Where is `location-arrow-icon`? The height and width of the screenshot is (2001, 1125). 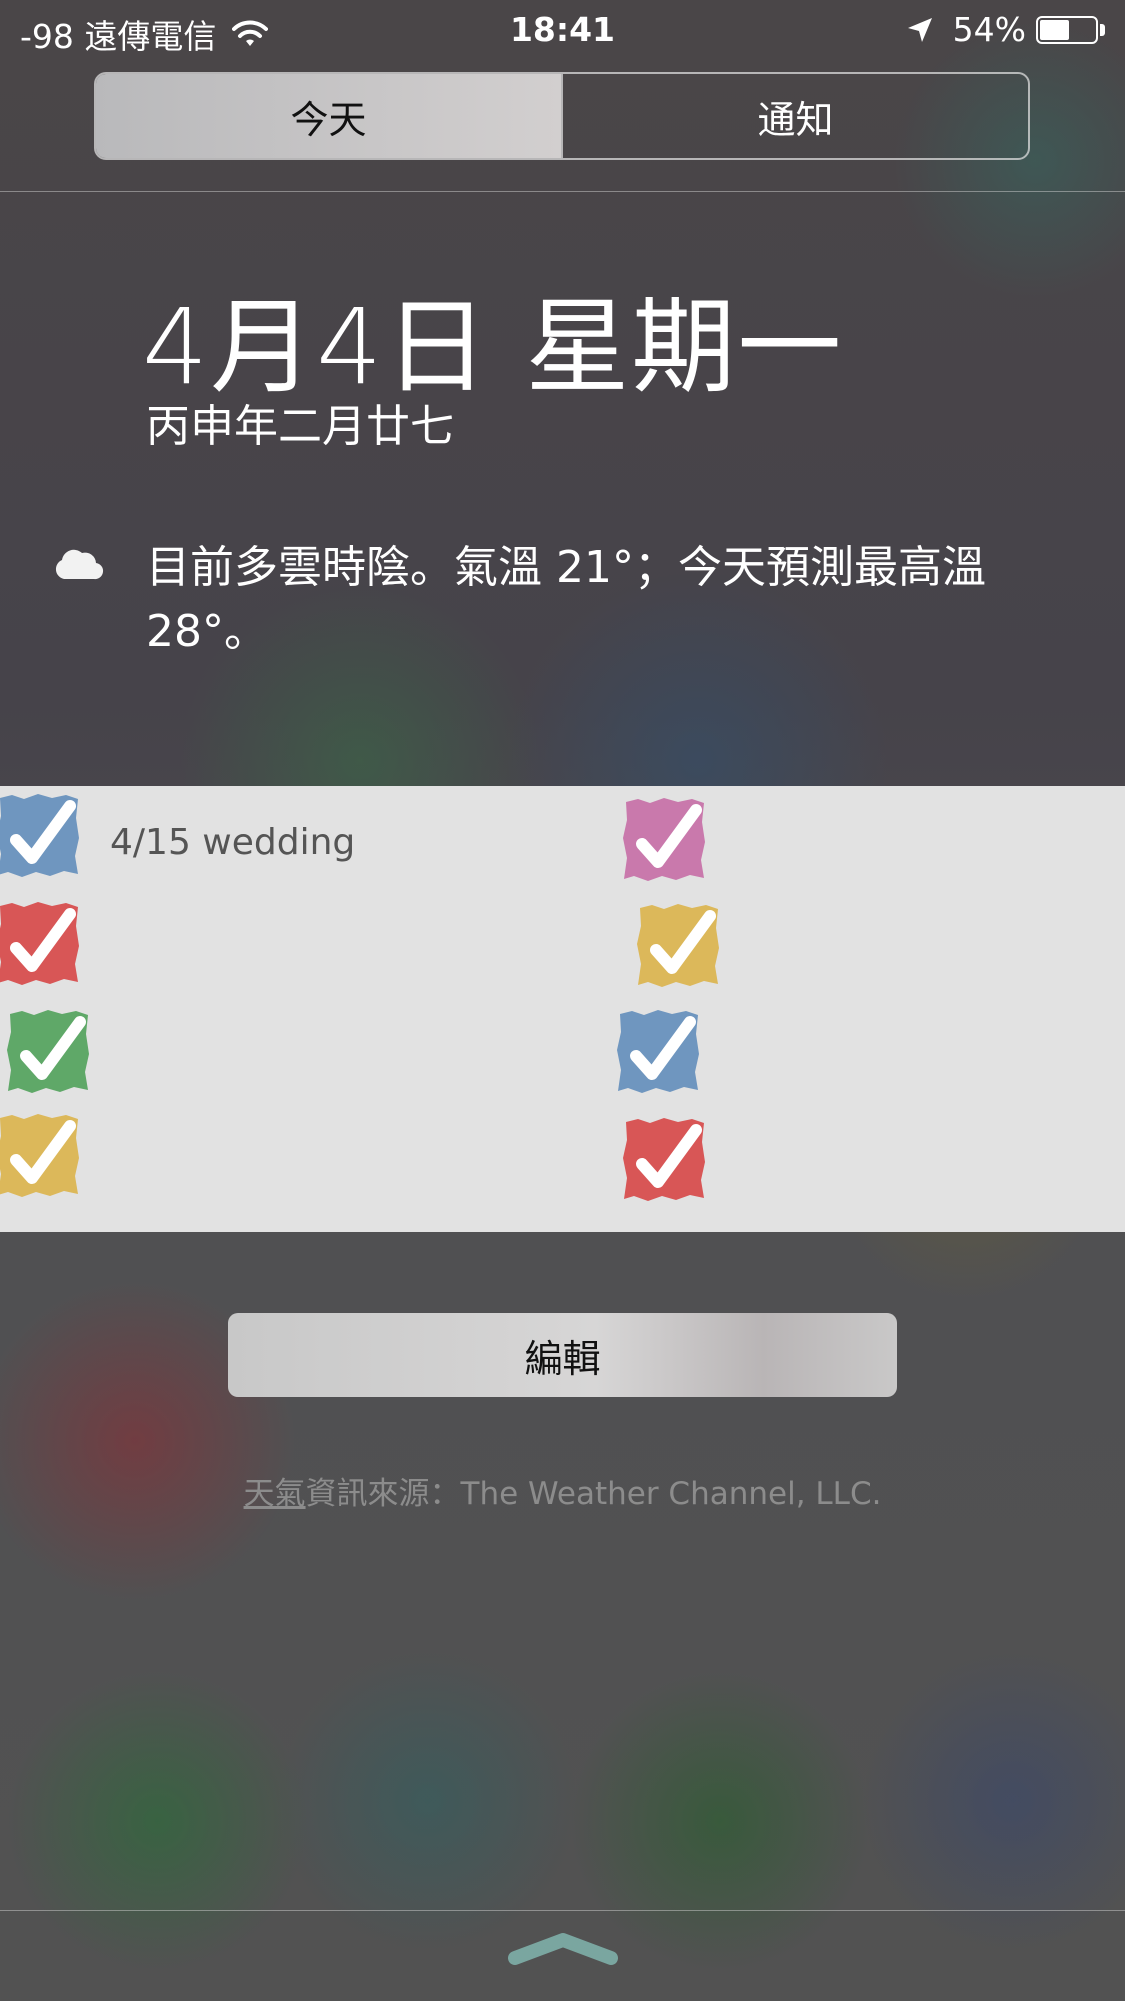
location-arrow-icon is located at coordinates (919, 29).